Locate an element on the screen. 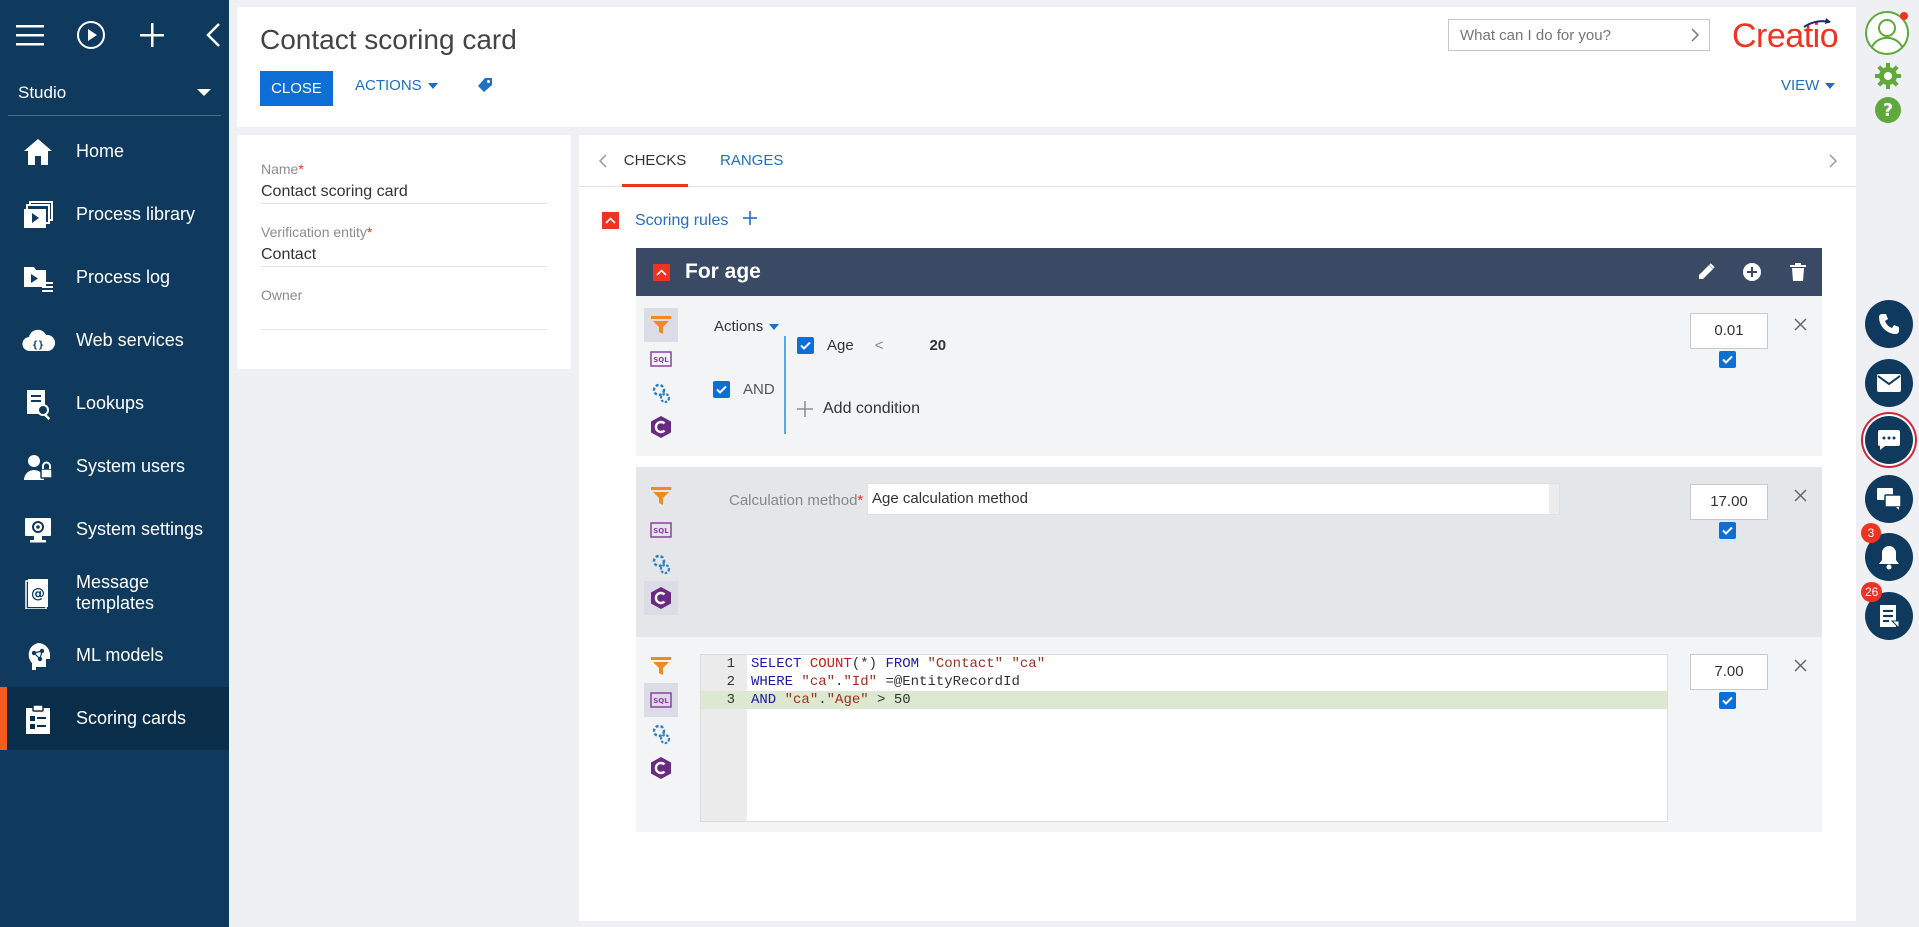  condition-operator: < is located at coordinates (879, 345).